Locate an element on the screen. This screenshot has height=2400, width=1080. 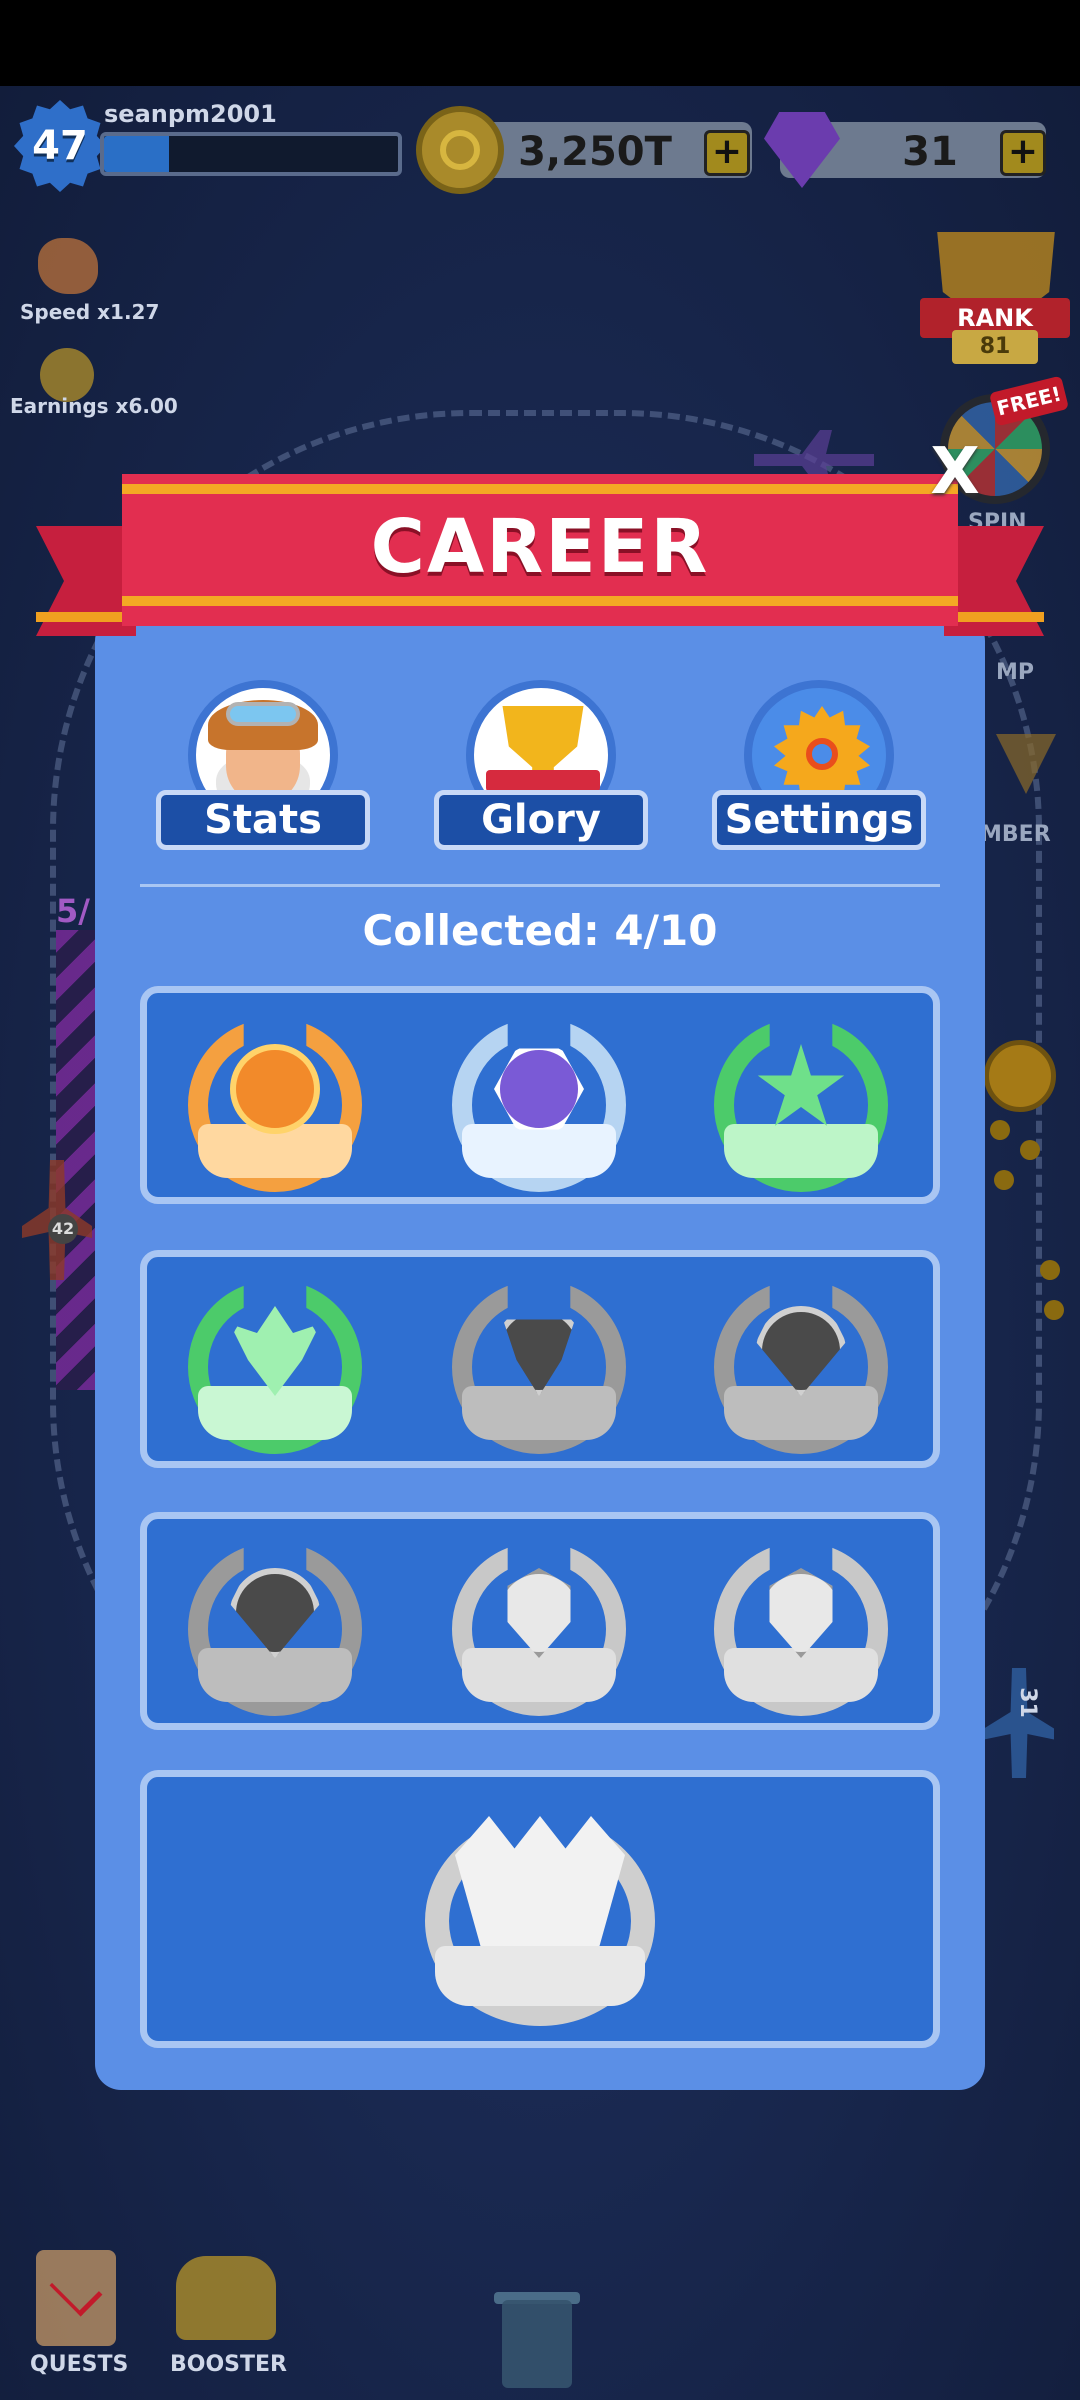
booster-label: BOOSTER is located at coordinates (228, 2364).